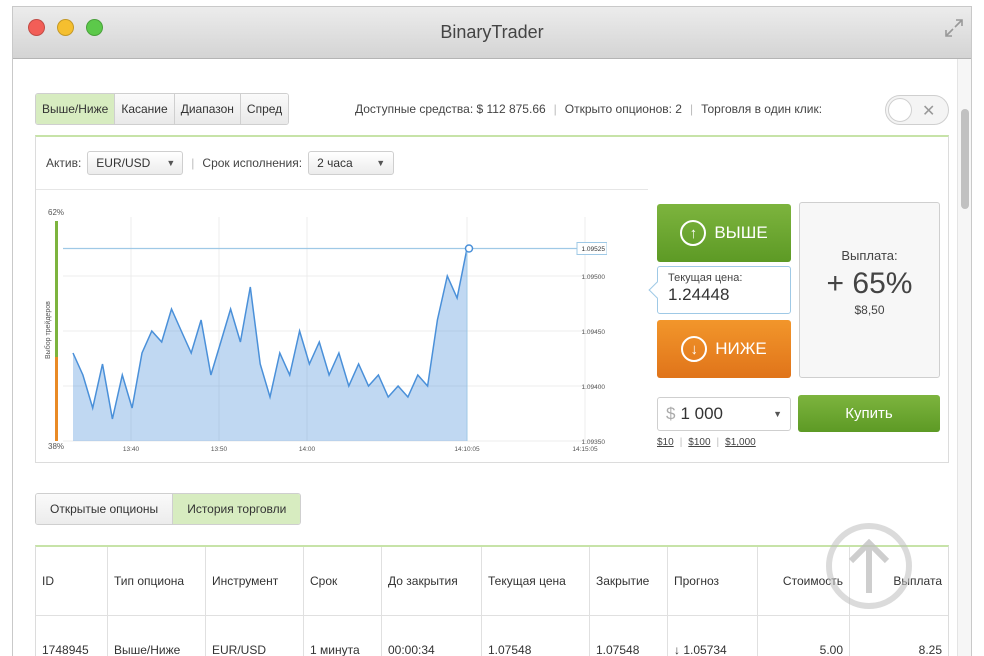  Describe the element at coordinates (432, 581) in the screenshot. I see `column-header: До закрытия` at that location.